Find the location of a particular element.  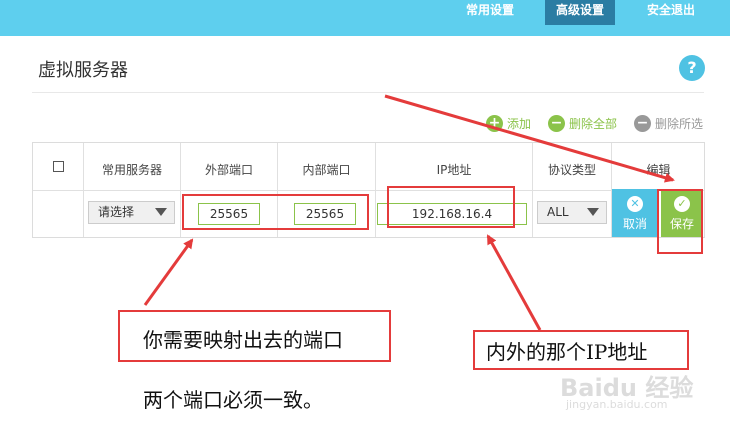

arrow-to-ip is located at coordinates (514, 282).